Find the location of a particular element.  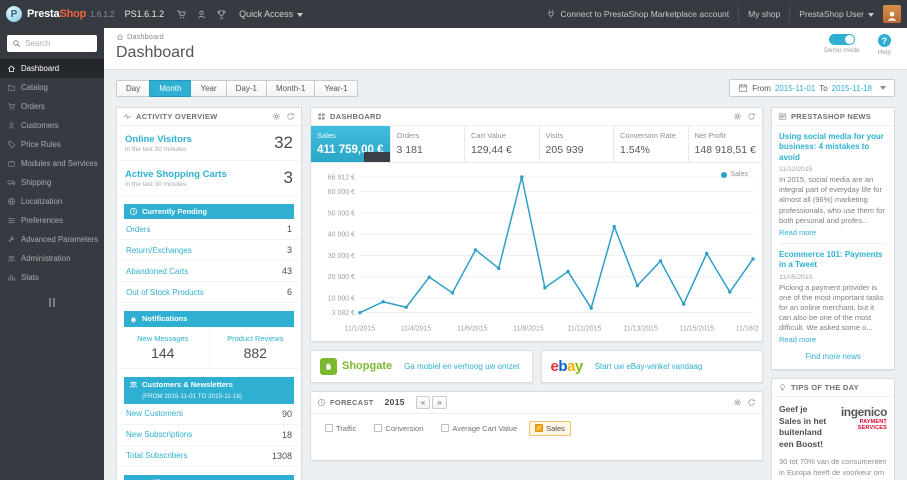

news-date: 11/12/2015 is located at coordinates (796, 170).